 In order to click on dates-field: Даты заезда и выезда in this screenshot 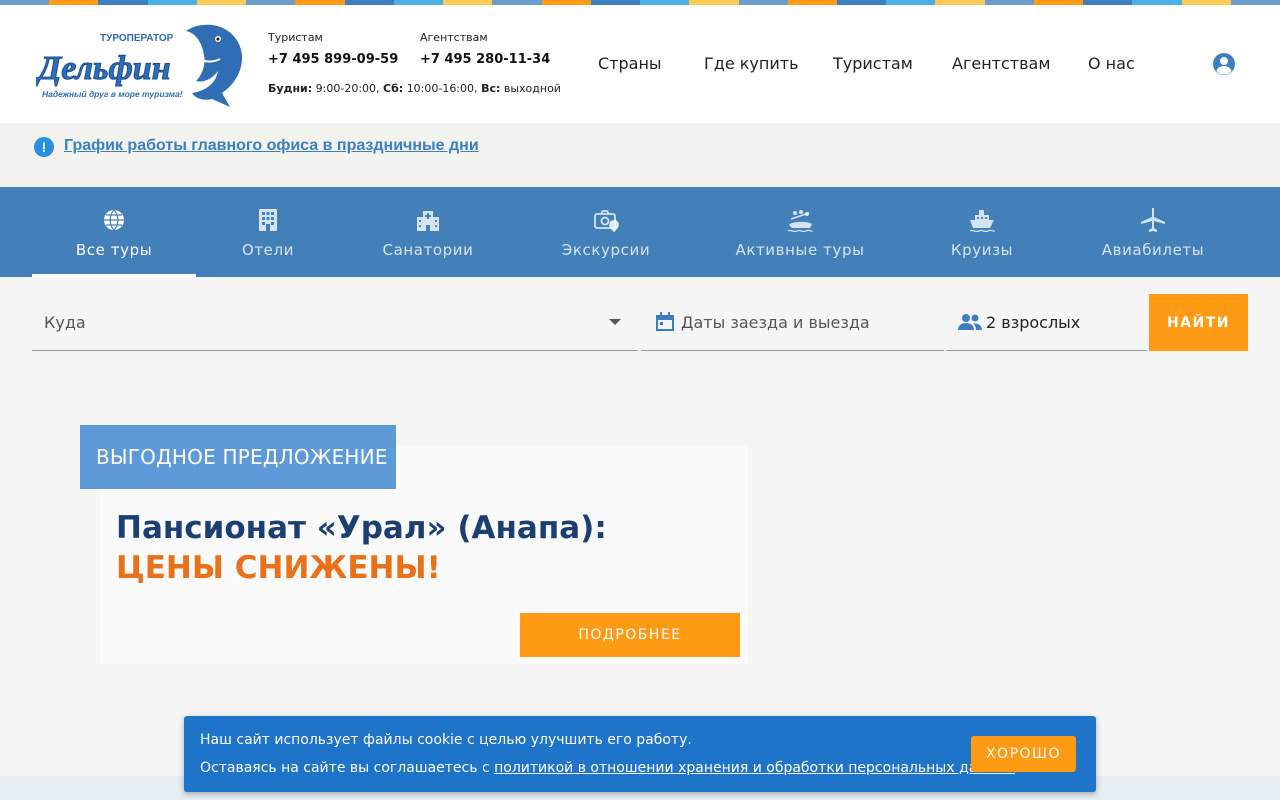, I will do `click(792, 322)`.